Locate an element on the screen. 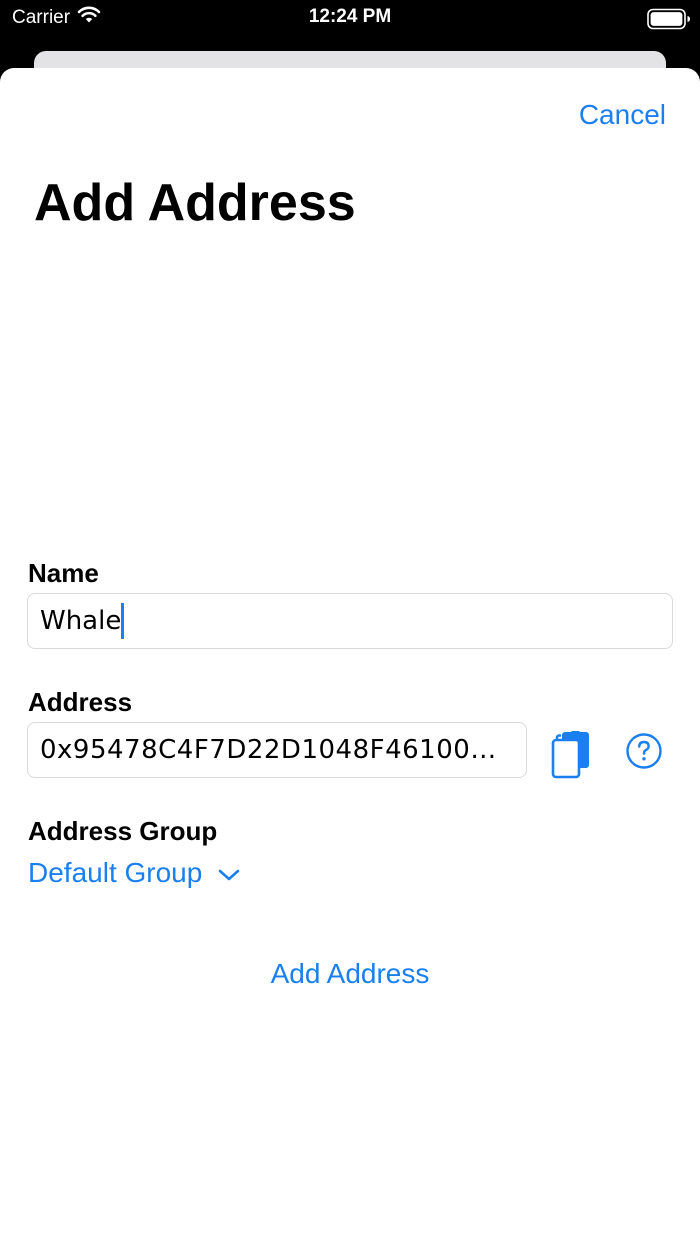 This screenshot has width=700, height=1244. paste-button is located at coordinates (571, 756).